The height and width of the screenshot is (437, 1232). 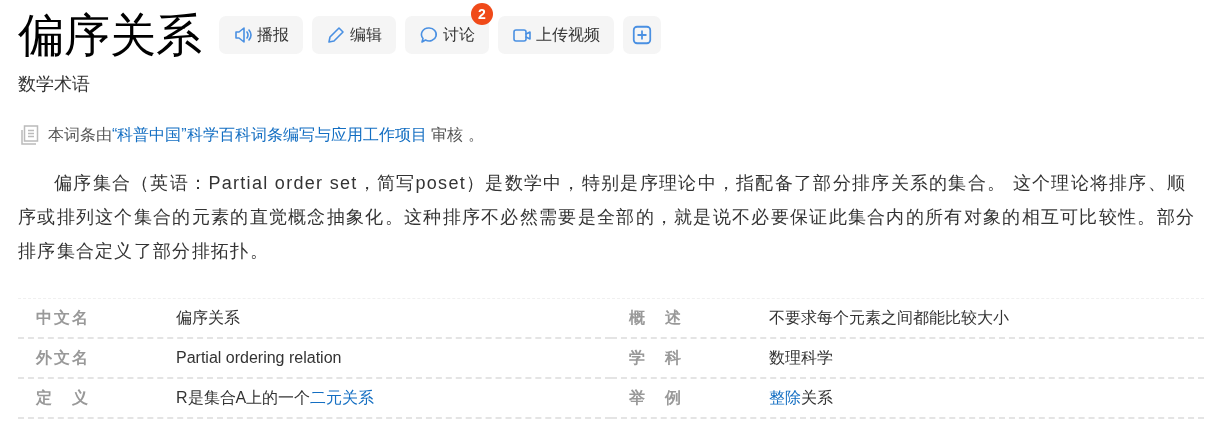 What do you see at coordinates (354, 35) in the screenshot?
I see `action-button: 编辑` at bounding box center [354, 35].